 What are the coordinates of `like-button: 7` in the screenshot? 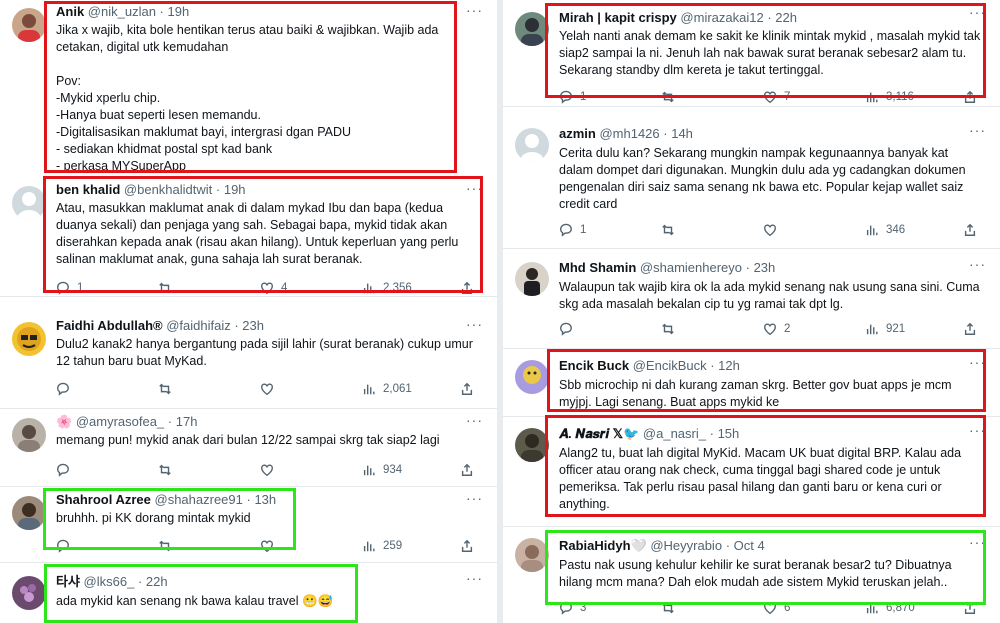 It's located at (776, 97).